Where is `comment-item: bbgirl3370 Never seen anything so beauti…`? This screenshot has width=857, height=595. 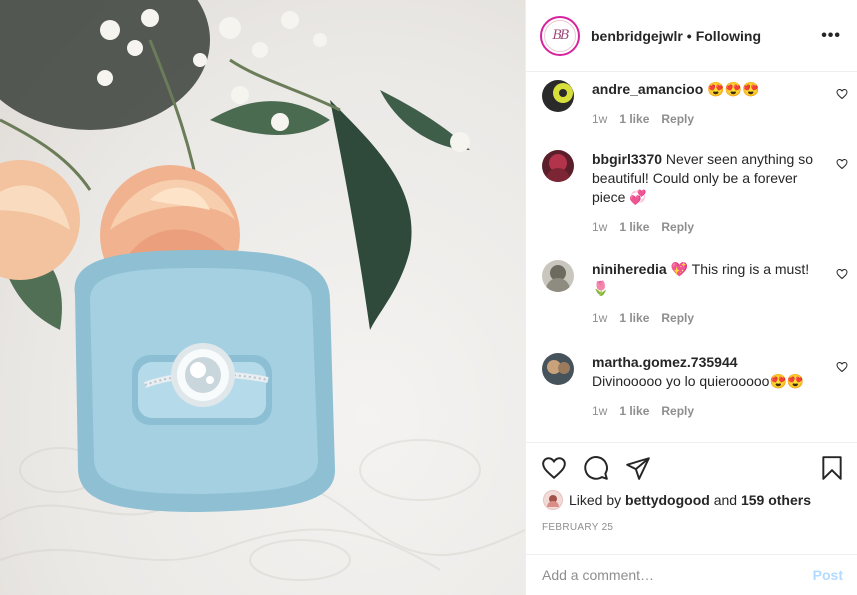 comment-item: bbgirl3370 Never seen anything so beauti… is located at coordinates (691, 193).